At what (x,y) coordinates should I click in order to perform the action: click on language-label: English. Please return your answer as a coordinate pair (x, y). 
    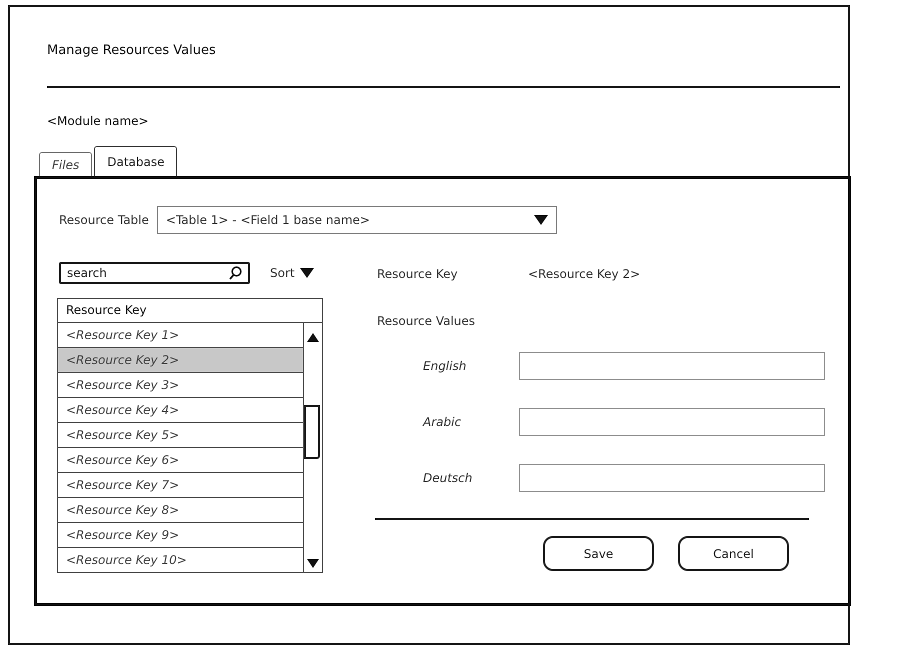
    Looking at the image, I should click on (445, 366).